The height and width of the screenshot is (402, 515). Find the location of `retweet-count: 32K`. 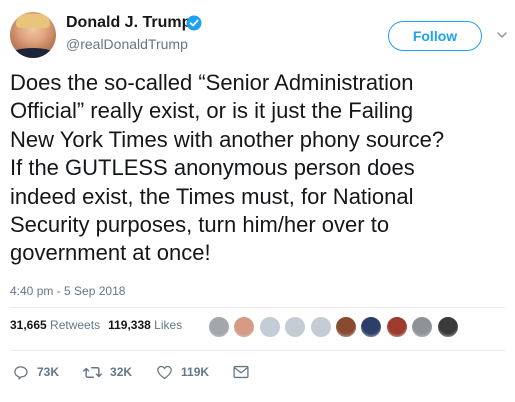

retweet-count: 32K is located at coordinates (121, 372).